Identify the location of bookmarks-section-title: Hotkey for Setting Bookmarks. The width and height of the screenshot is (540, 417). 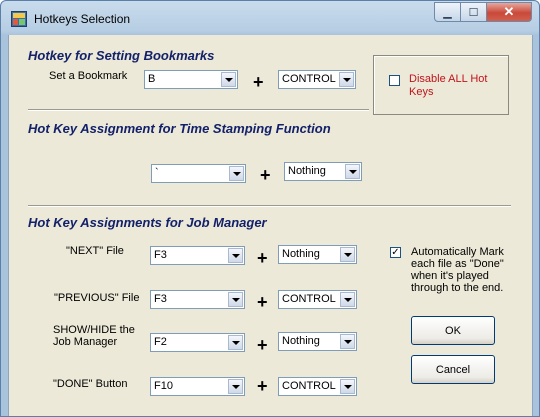
(121, 55).